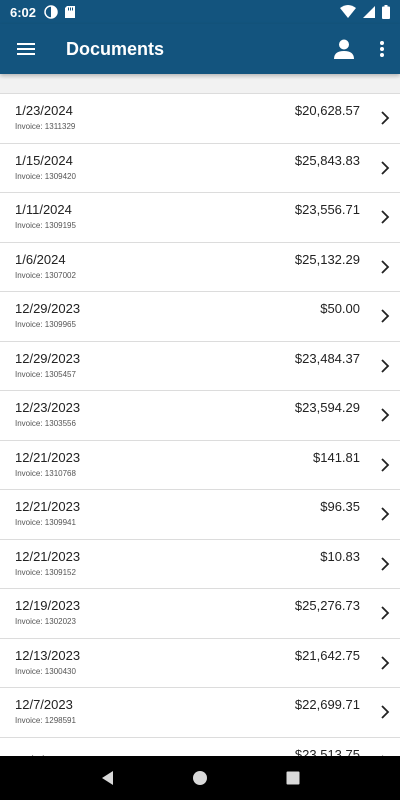  Describe the element at coordinates (48, 408) in the screenshot. I see `document-date: 12/23/2023` at that location.